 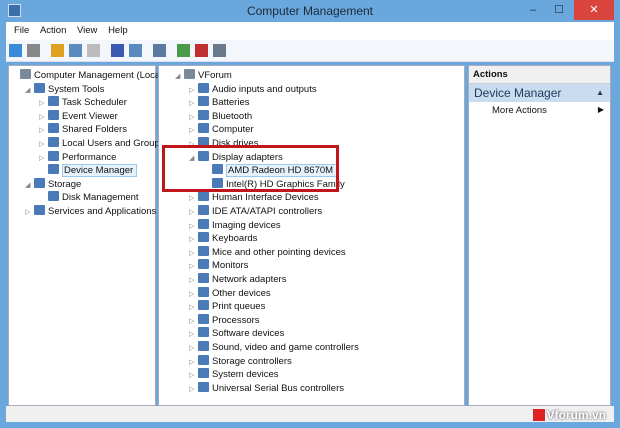 What do you see at coordinates (254, 197) in the screenshot?
I see `tree-item: ▷ Human Interface Devices` at bounding box center [254, 197].